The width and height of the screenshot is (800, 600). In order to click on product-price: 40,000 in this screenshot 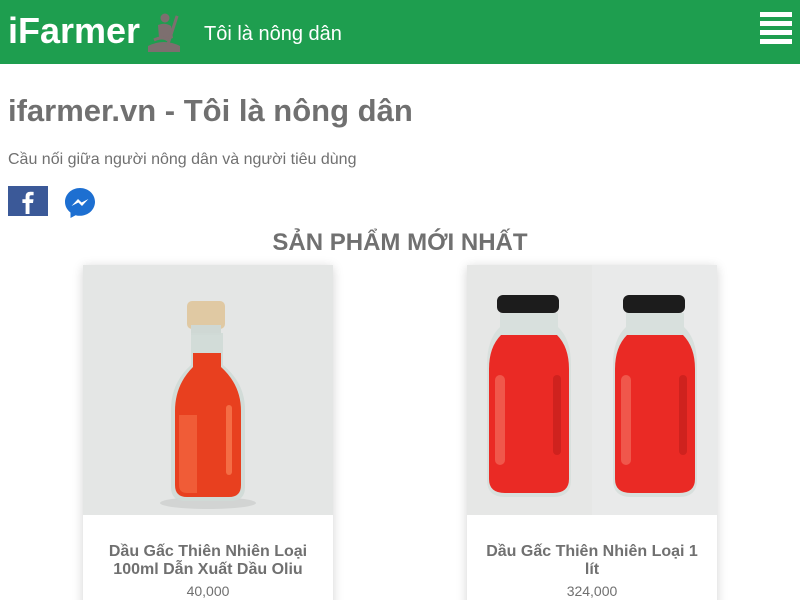, I will do `click(208, 591)`.